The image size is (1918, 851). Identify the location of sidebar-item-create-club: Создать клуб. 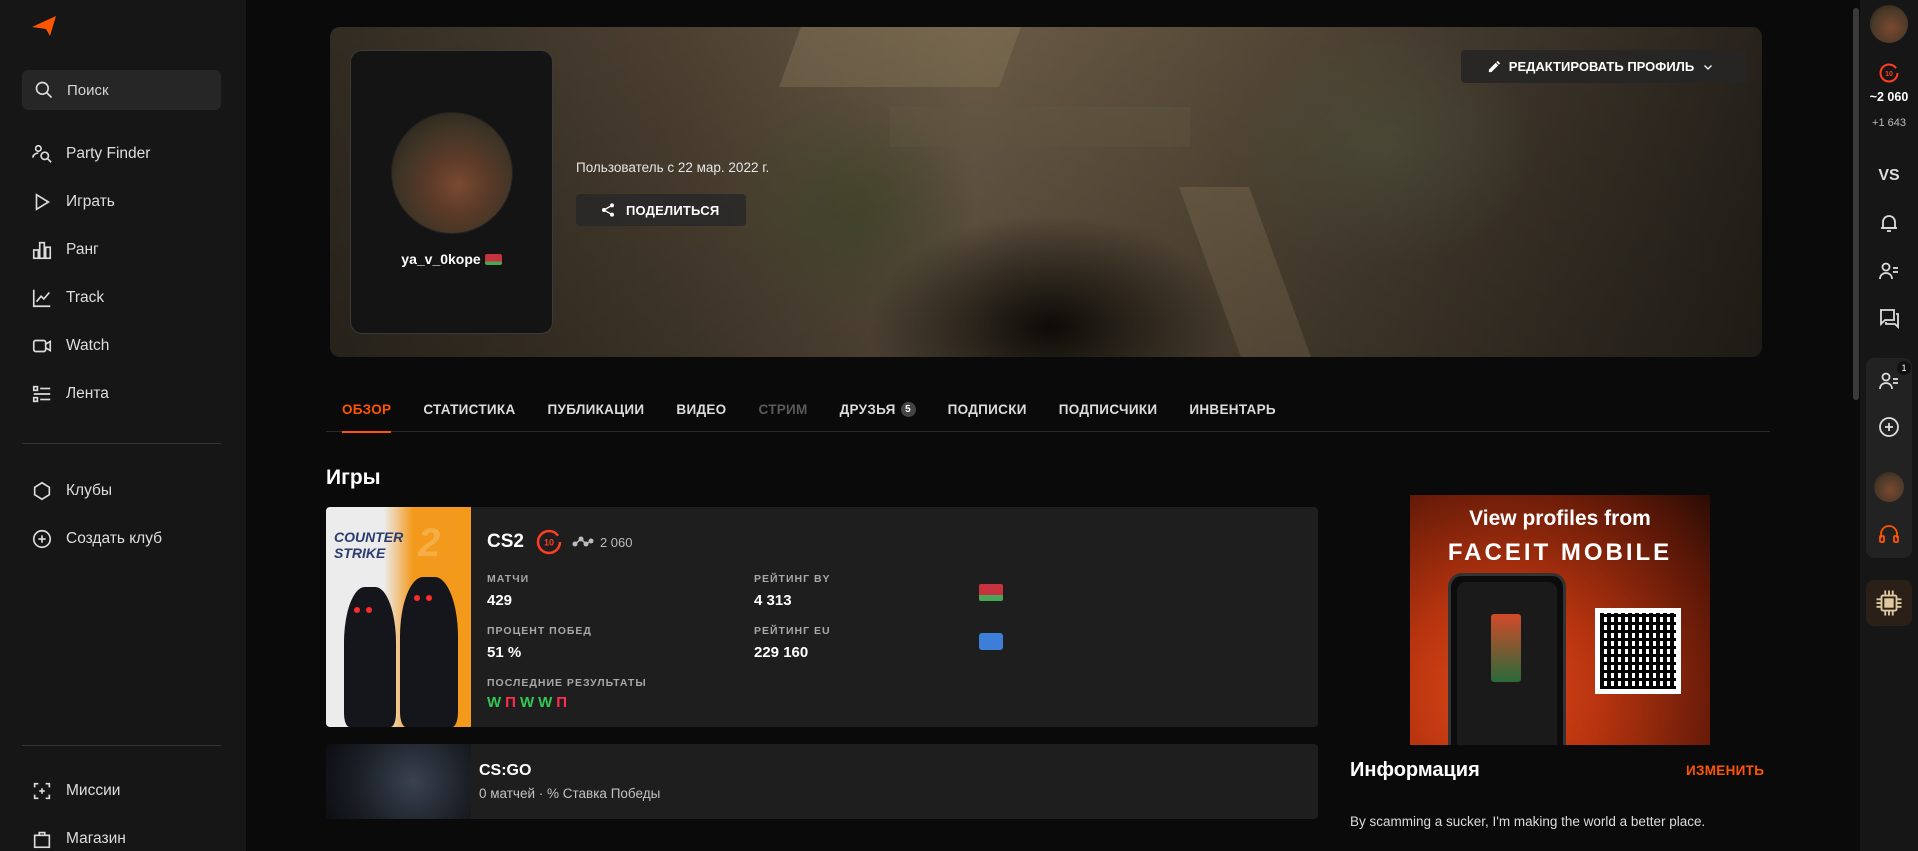
(96, 539).